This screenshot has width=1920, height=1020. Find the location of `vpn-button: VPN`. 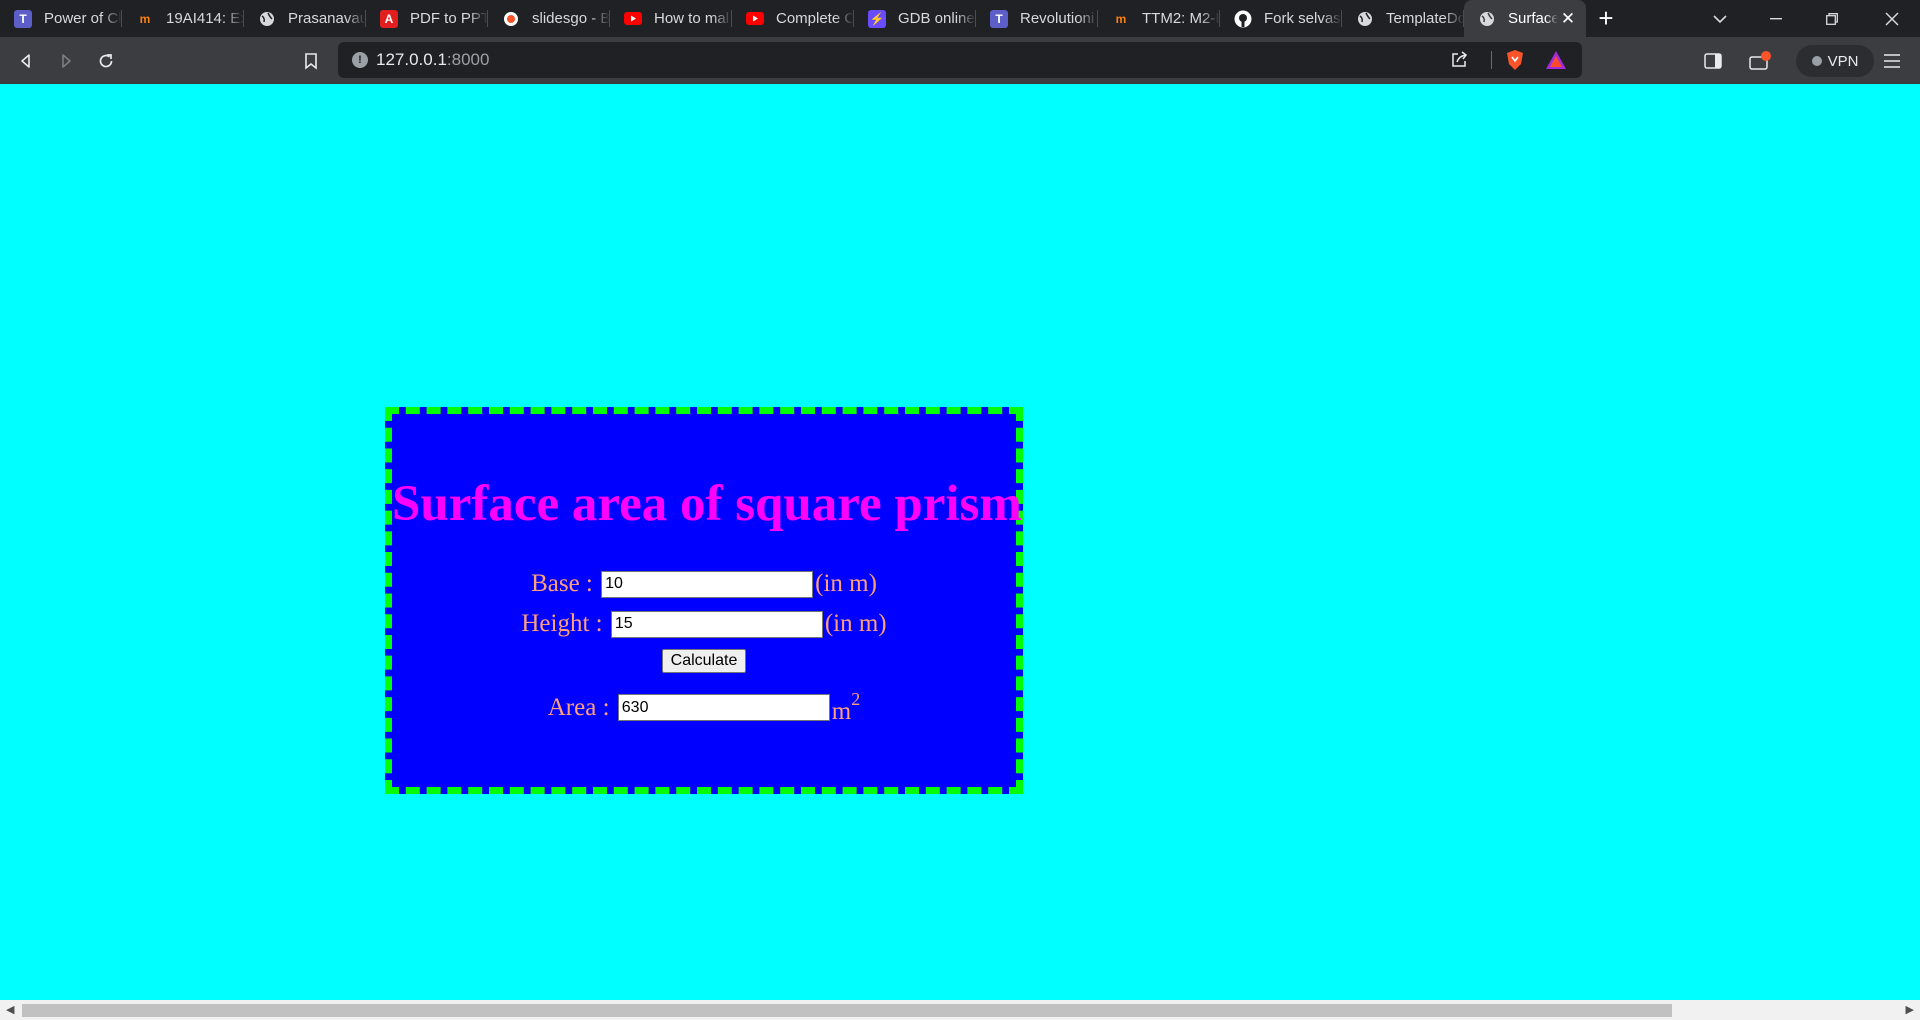

vpn-button: VPN is located at coordinates (1835, 61).